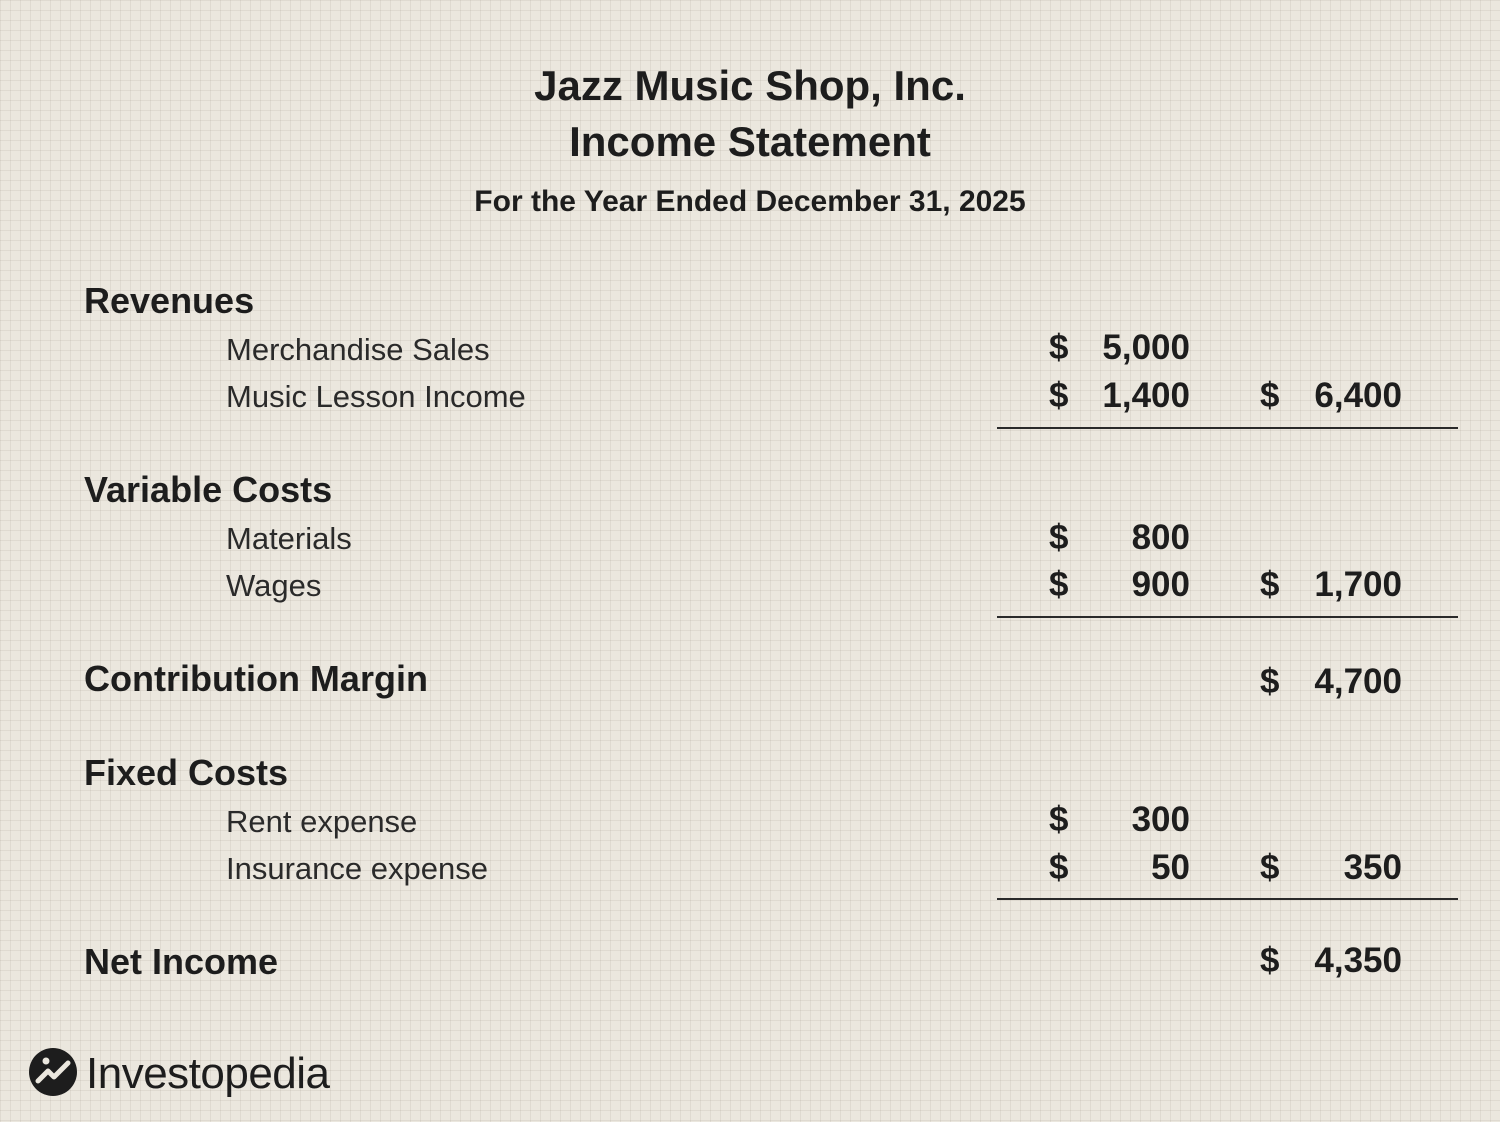  What do you see at coordinates (208, 489) in the screenshot?
I see `variable-costs-heading: Variable Costs` at bounding box center [208, 489].